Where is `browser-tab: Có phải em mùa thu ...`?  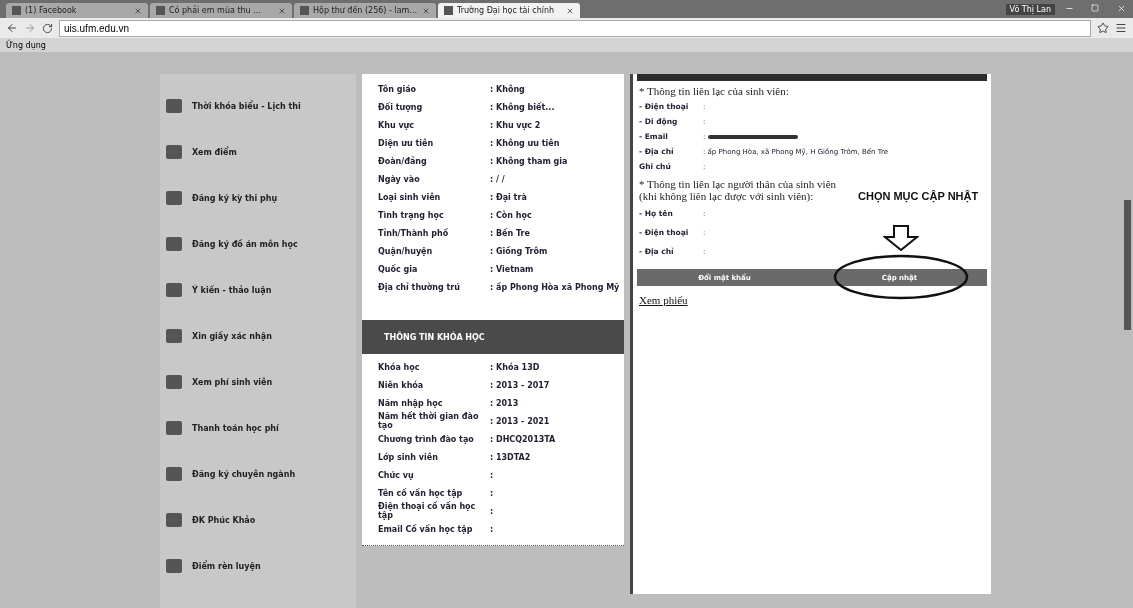
browser-tab: Có phải em mùa thu ... is located at coordinates (221, 10).